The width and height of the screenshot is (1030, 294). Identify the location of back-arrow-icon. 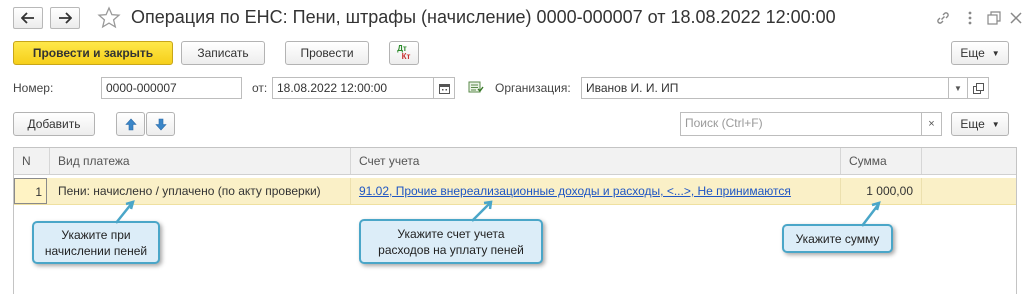
(27, 18).